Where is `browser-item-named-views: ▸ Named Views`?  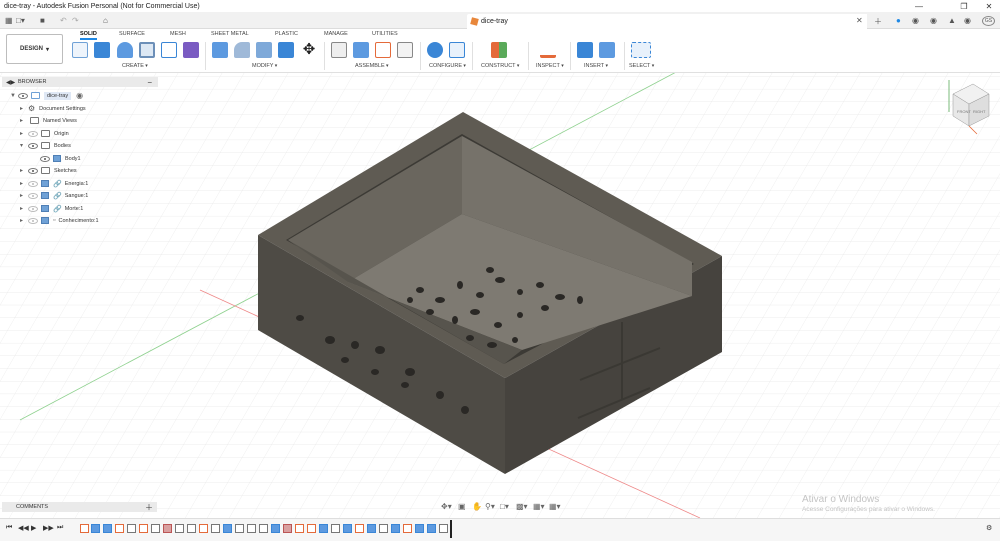 browser-item-named-views: ▸ Named Views is located at coordinates (48, 120).